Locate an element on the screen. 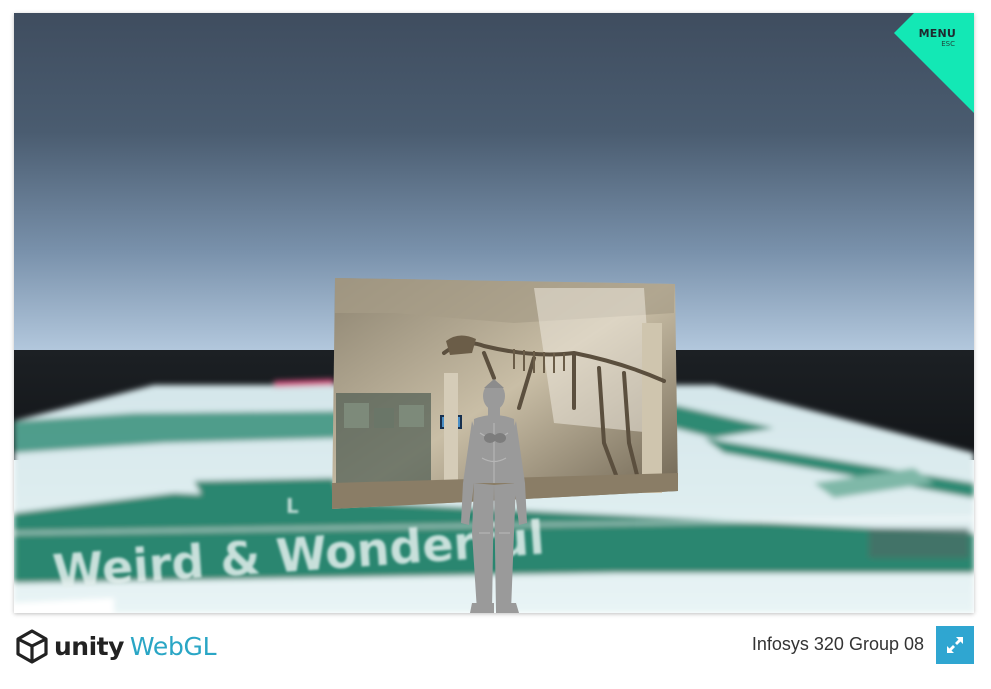  menu-label: MENU is located at coordinates (937, 33).